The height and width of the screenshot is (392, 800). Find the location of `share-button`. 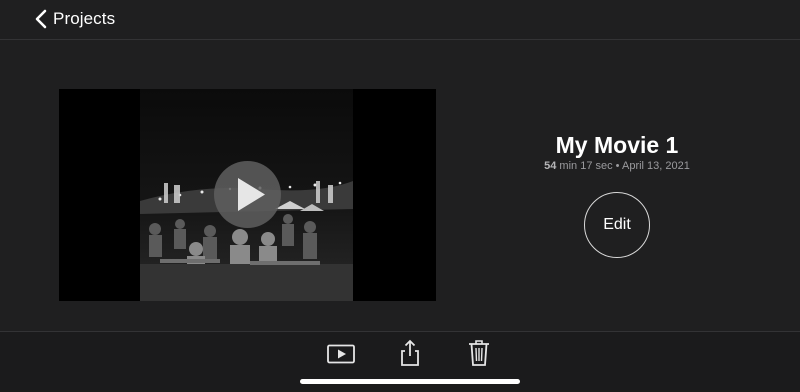

share-button is located at coordinates (410, 355).